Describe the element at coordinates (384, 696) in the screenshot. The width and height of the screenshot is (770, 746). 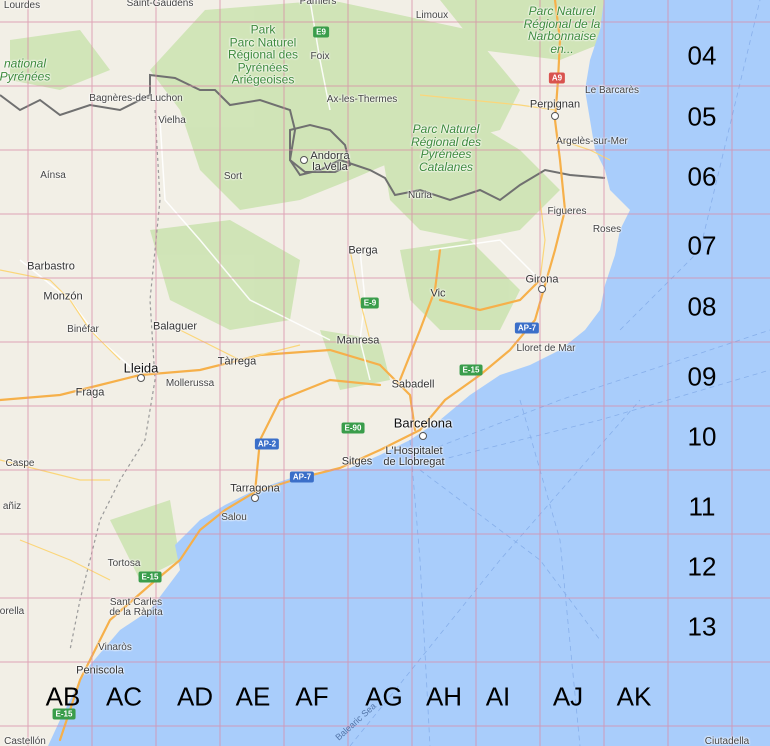
I see `grid-col-label: AG` at that location.